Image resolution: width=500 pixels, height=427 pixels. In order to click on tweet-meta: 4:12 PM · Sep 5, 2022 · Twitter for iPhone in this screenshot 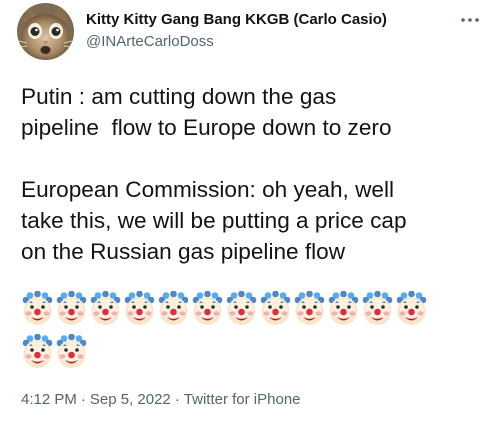, I will do `click(161, 400)`.